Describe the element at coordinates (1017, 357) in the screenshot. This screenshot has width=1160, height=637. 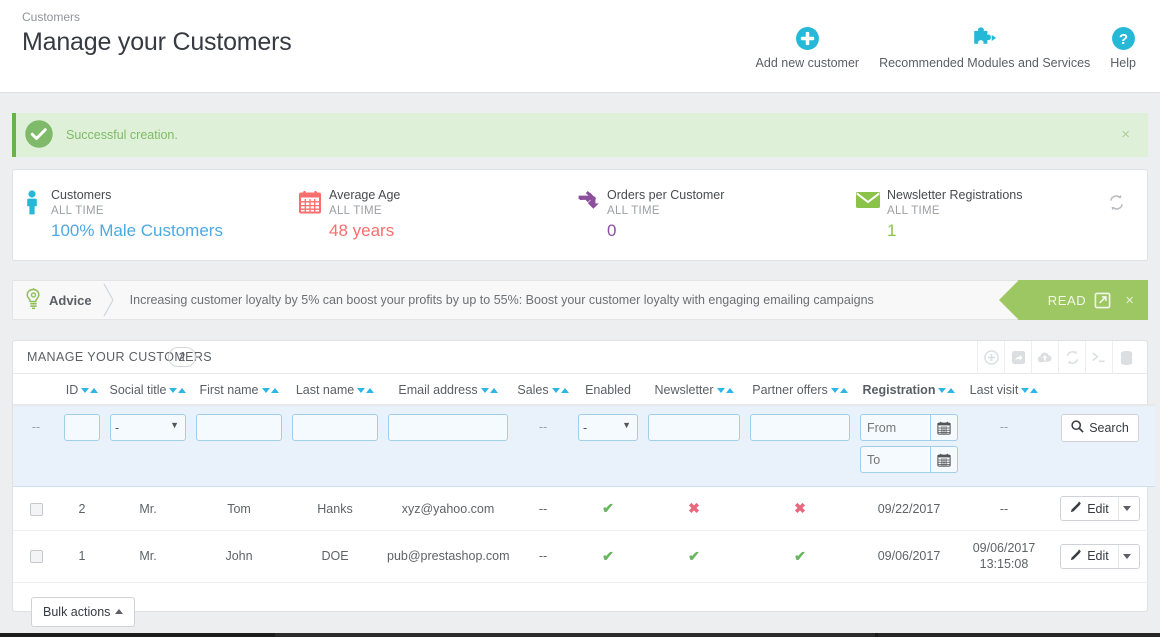
I see `export-icon` at that location.